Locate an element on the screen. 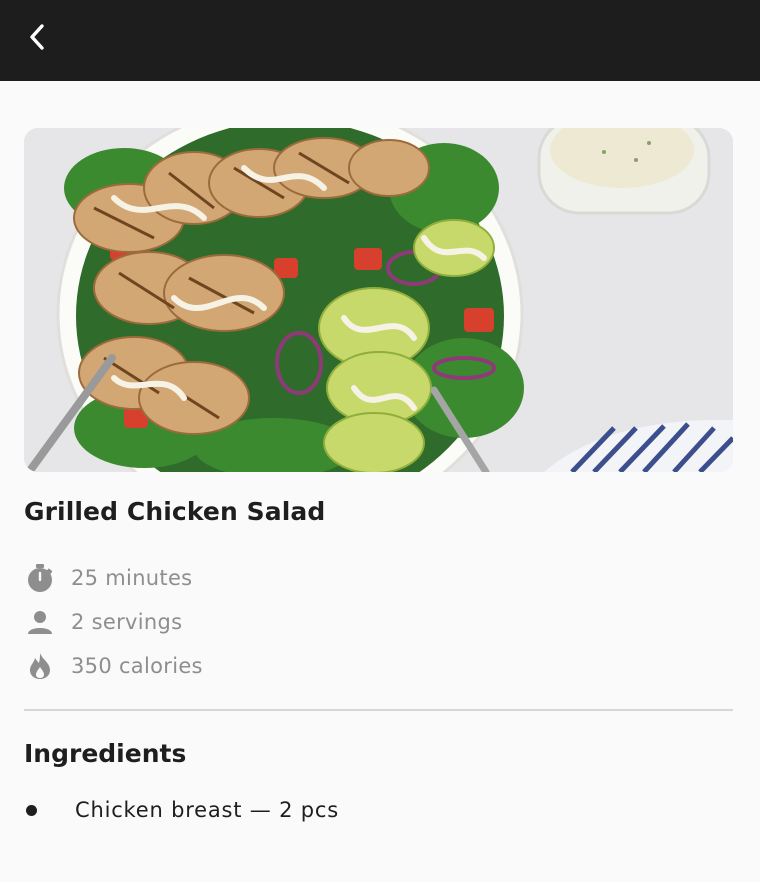  ingredients-heading: Ingredients is located at coordinates (105, 753).